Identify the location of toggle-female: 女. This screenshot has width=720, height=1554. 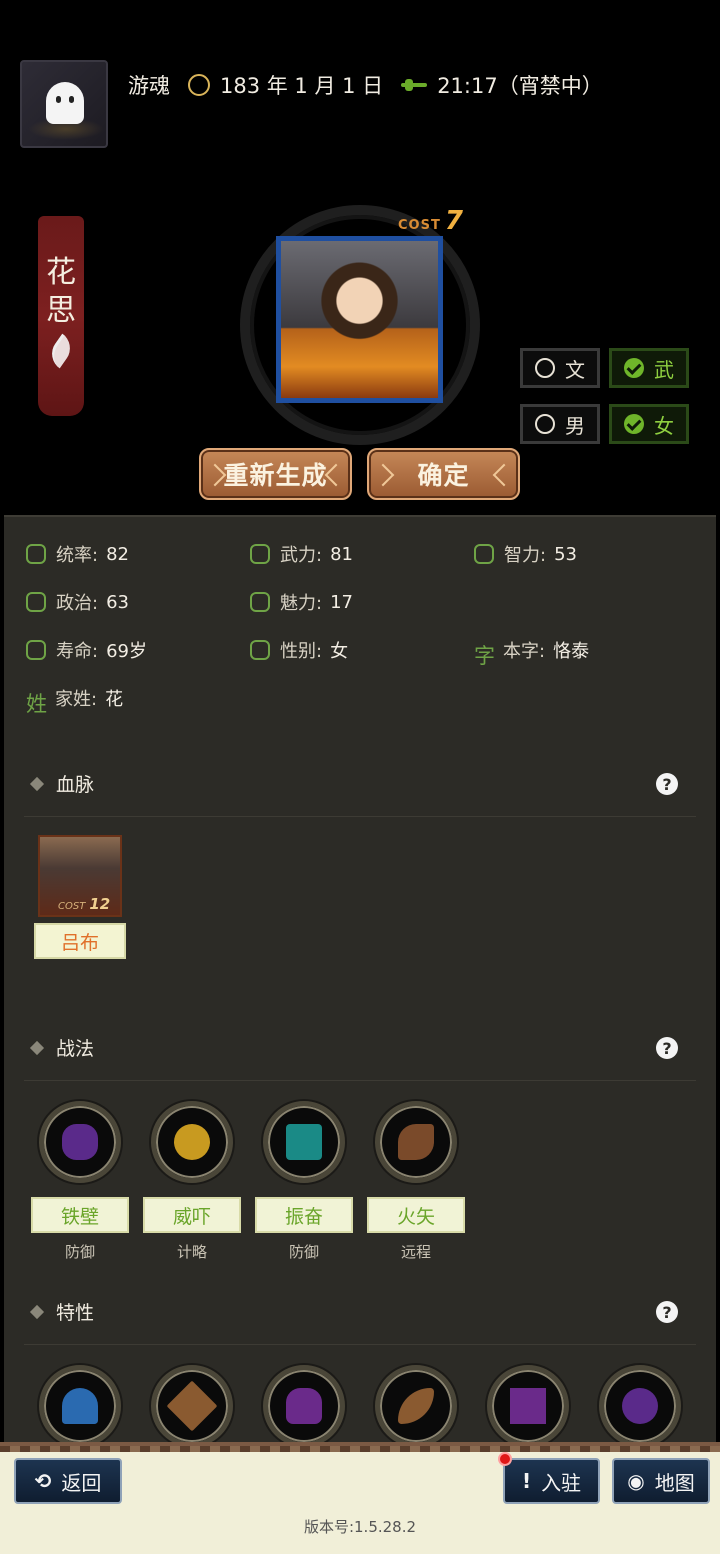
(649, 424).